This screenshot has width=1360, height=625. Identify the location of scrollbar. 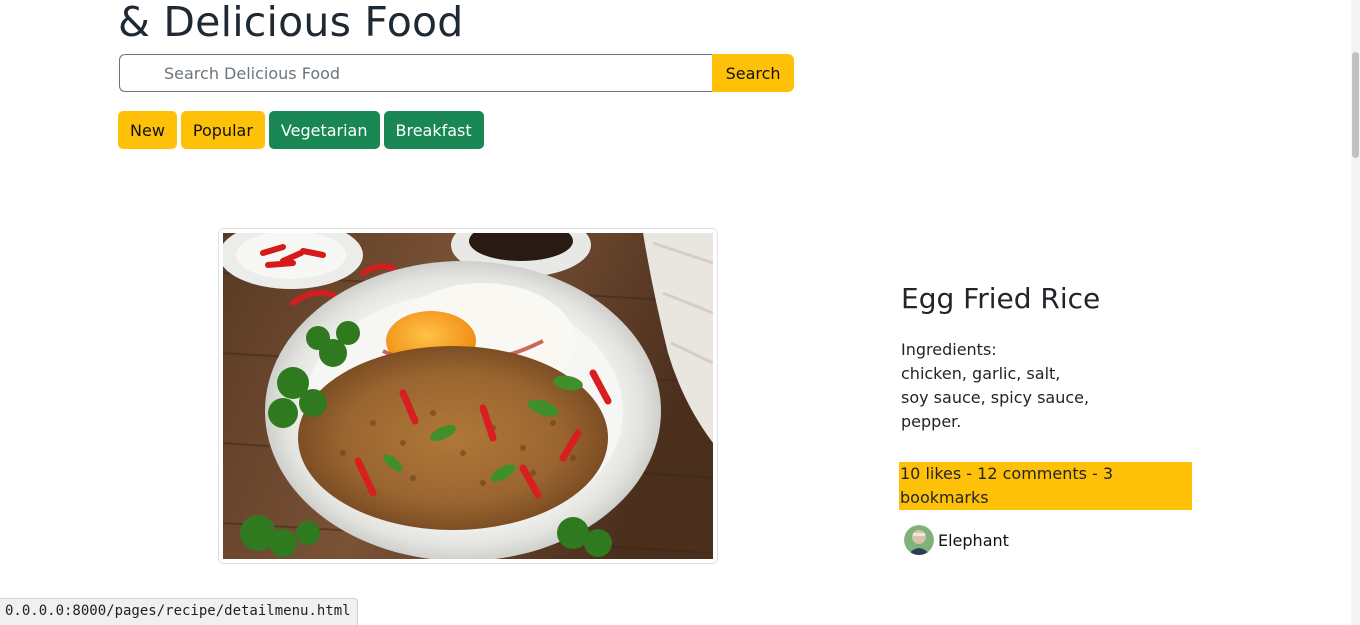
(1355, 312).